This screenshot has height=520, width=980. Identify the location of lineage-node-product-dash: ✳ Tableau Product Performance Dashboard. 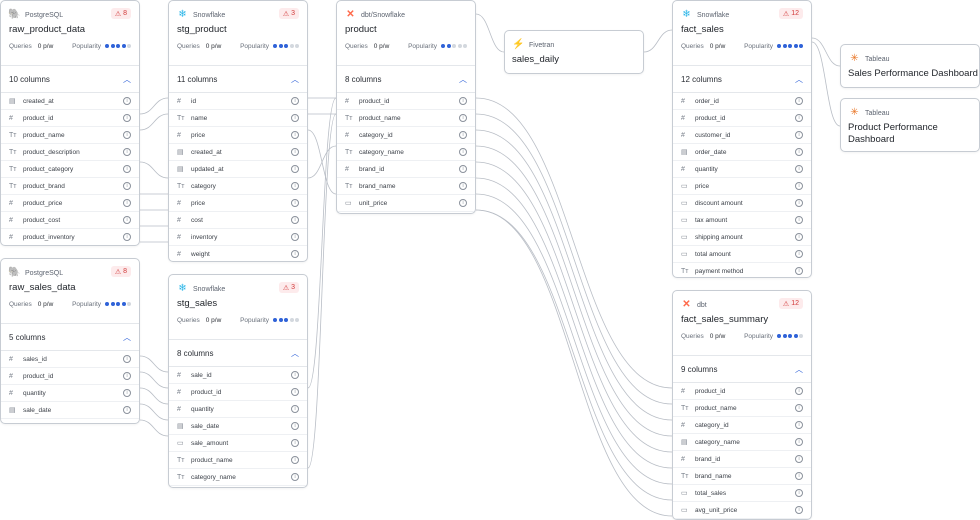
(910, 125).